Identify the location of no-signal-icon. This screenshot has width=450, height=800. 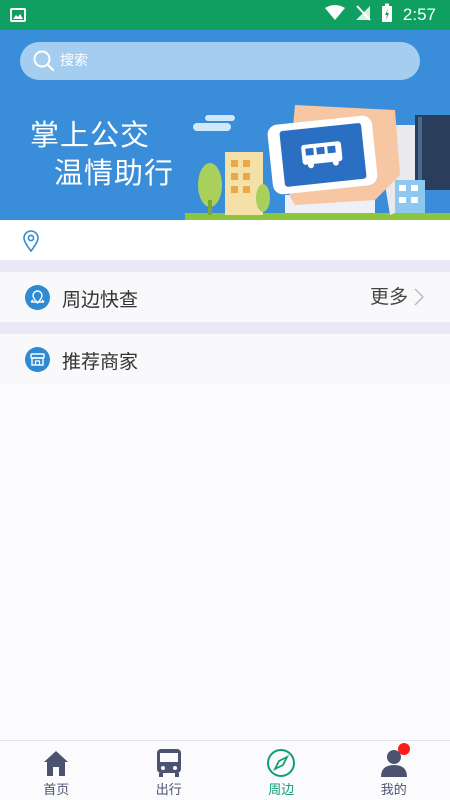
(363, 15).